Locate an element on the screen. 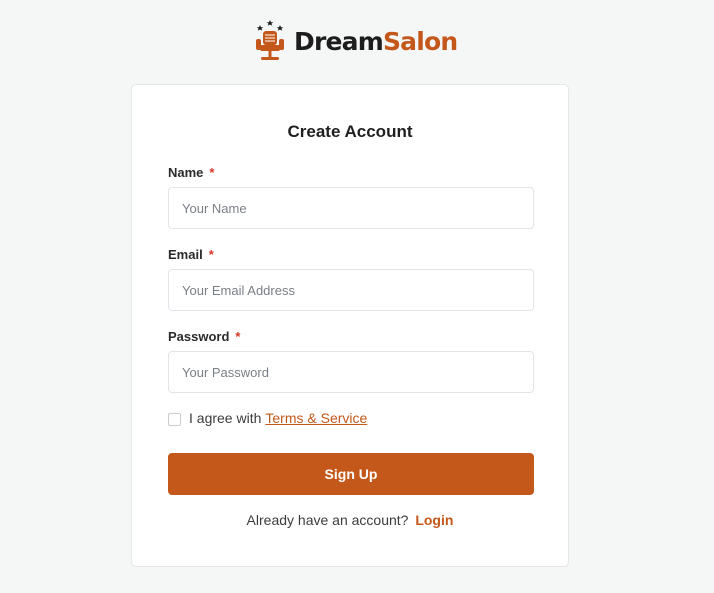 The width and height of the screenshot is (714, 593). name-field is located at coordinates (351, 208).